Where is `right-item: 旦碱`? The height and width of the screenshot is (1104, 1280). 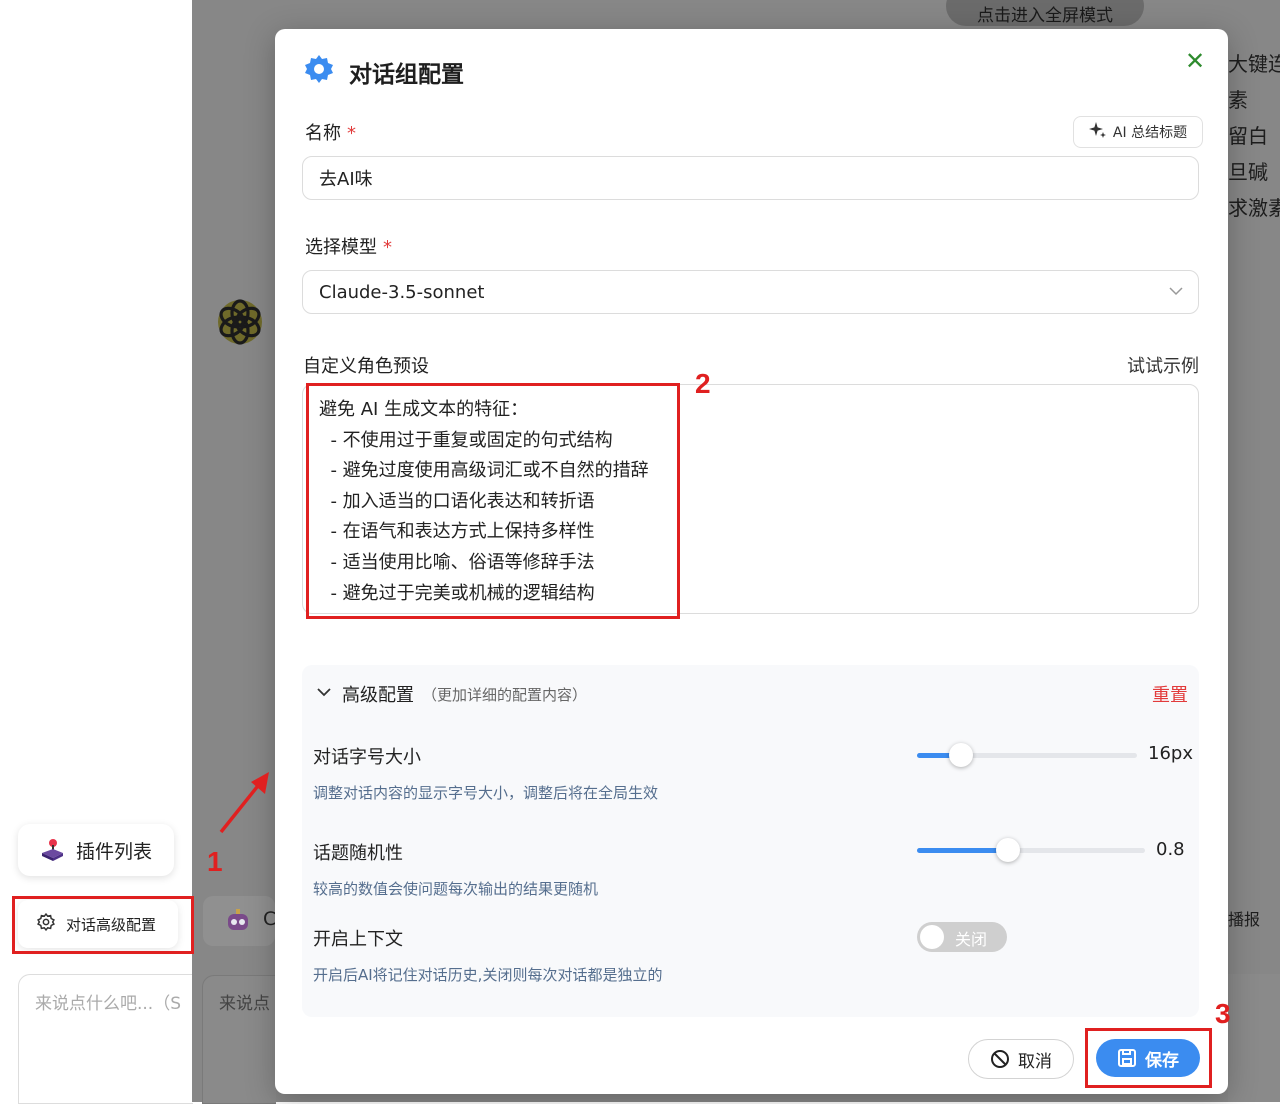
right-item: 旦碱 is located at coordinates (1254, 172).